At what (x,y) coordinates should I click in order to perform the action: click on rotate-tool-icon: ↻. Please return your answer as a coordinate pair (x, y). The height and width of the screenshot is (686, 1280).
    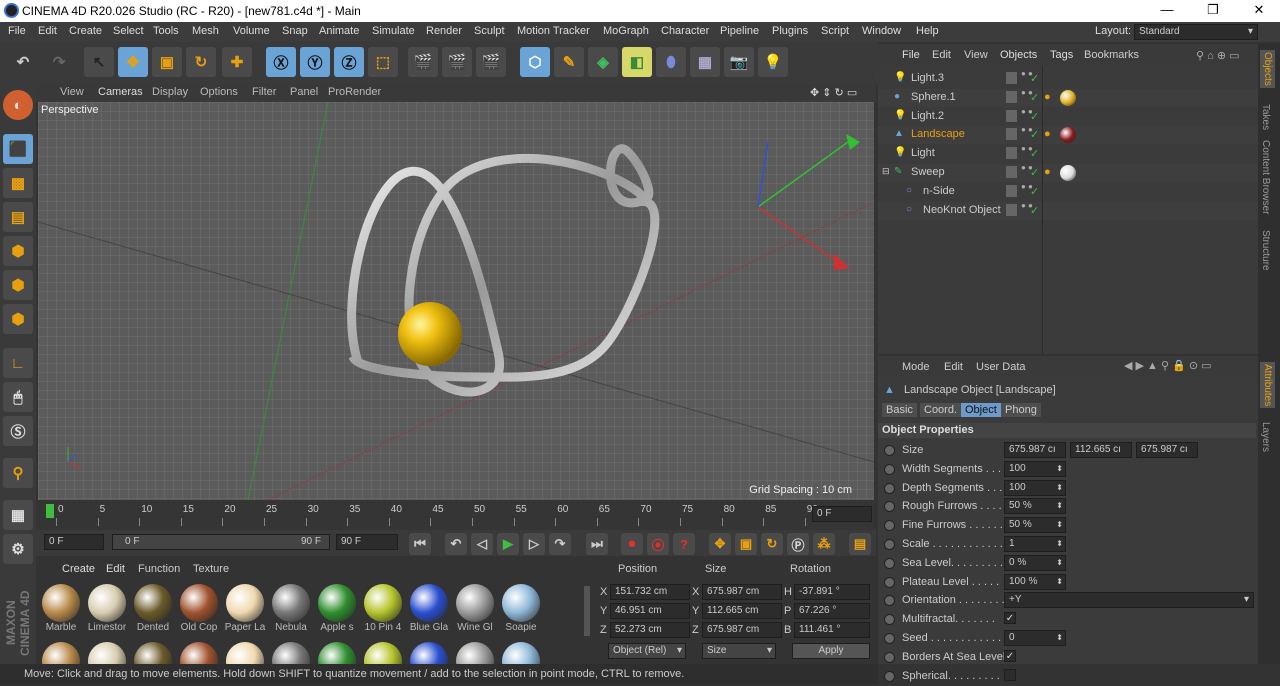
    Looking at the image, I should click on (201, 62).